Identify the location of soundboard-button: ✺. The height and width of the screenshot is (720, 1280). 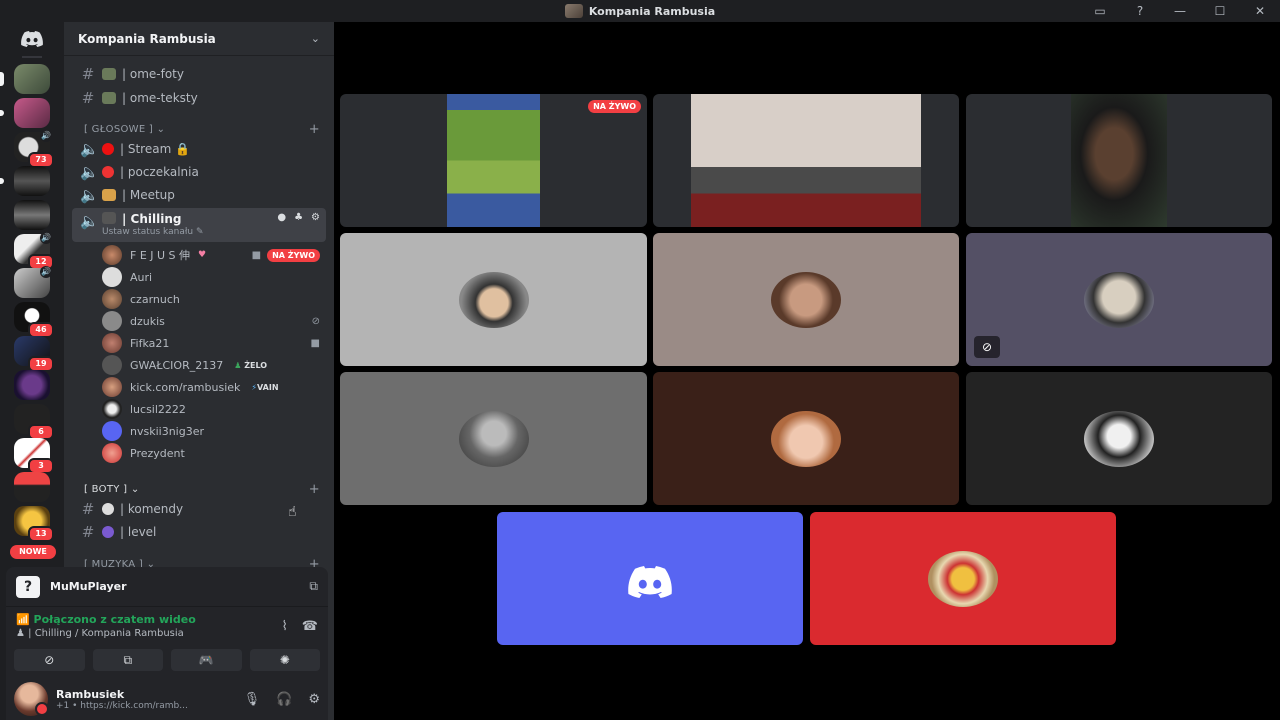
(284, 660).